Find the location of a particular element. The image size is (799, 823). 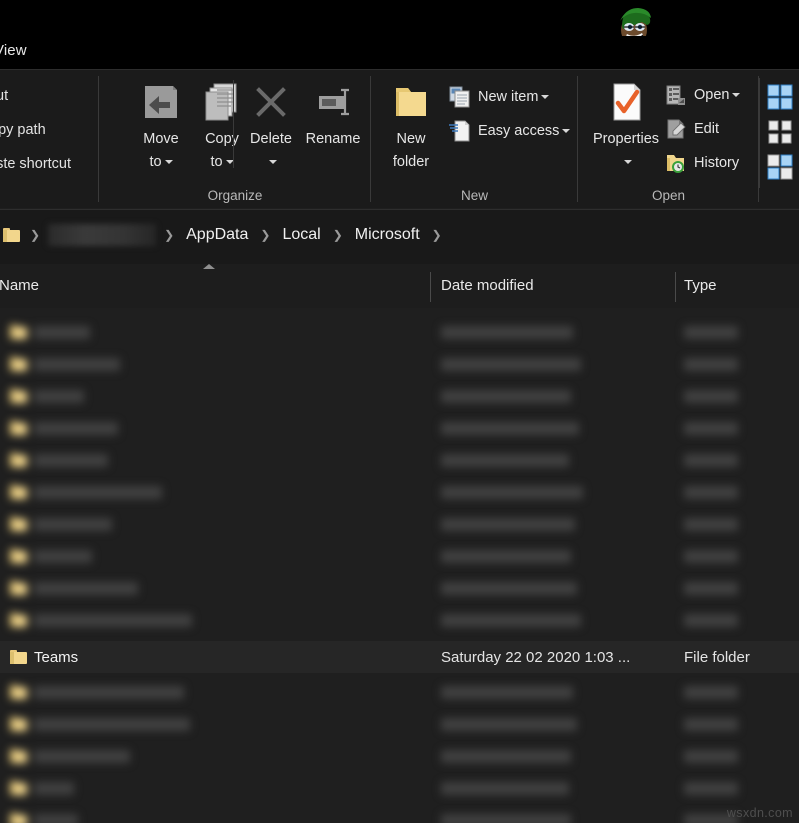

column-header-type: Type is located at coordinates (700, 285).